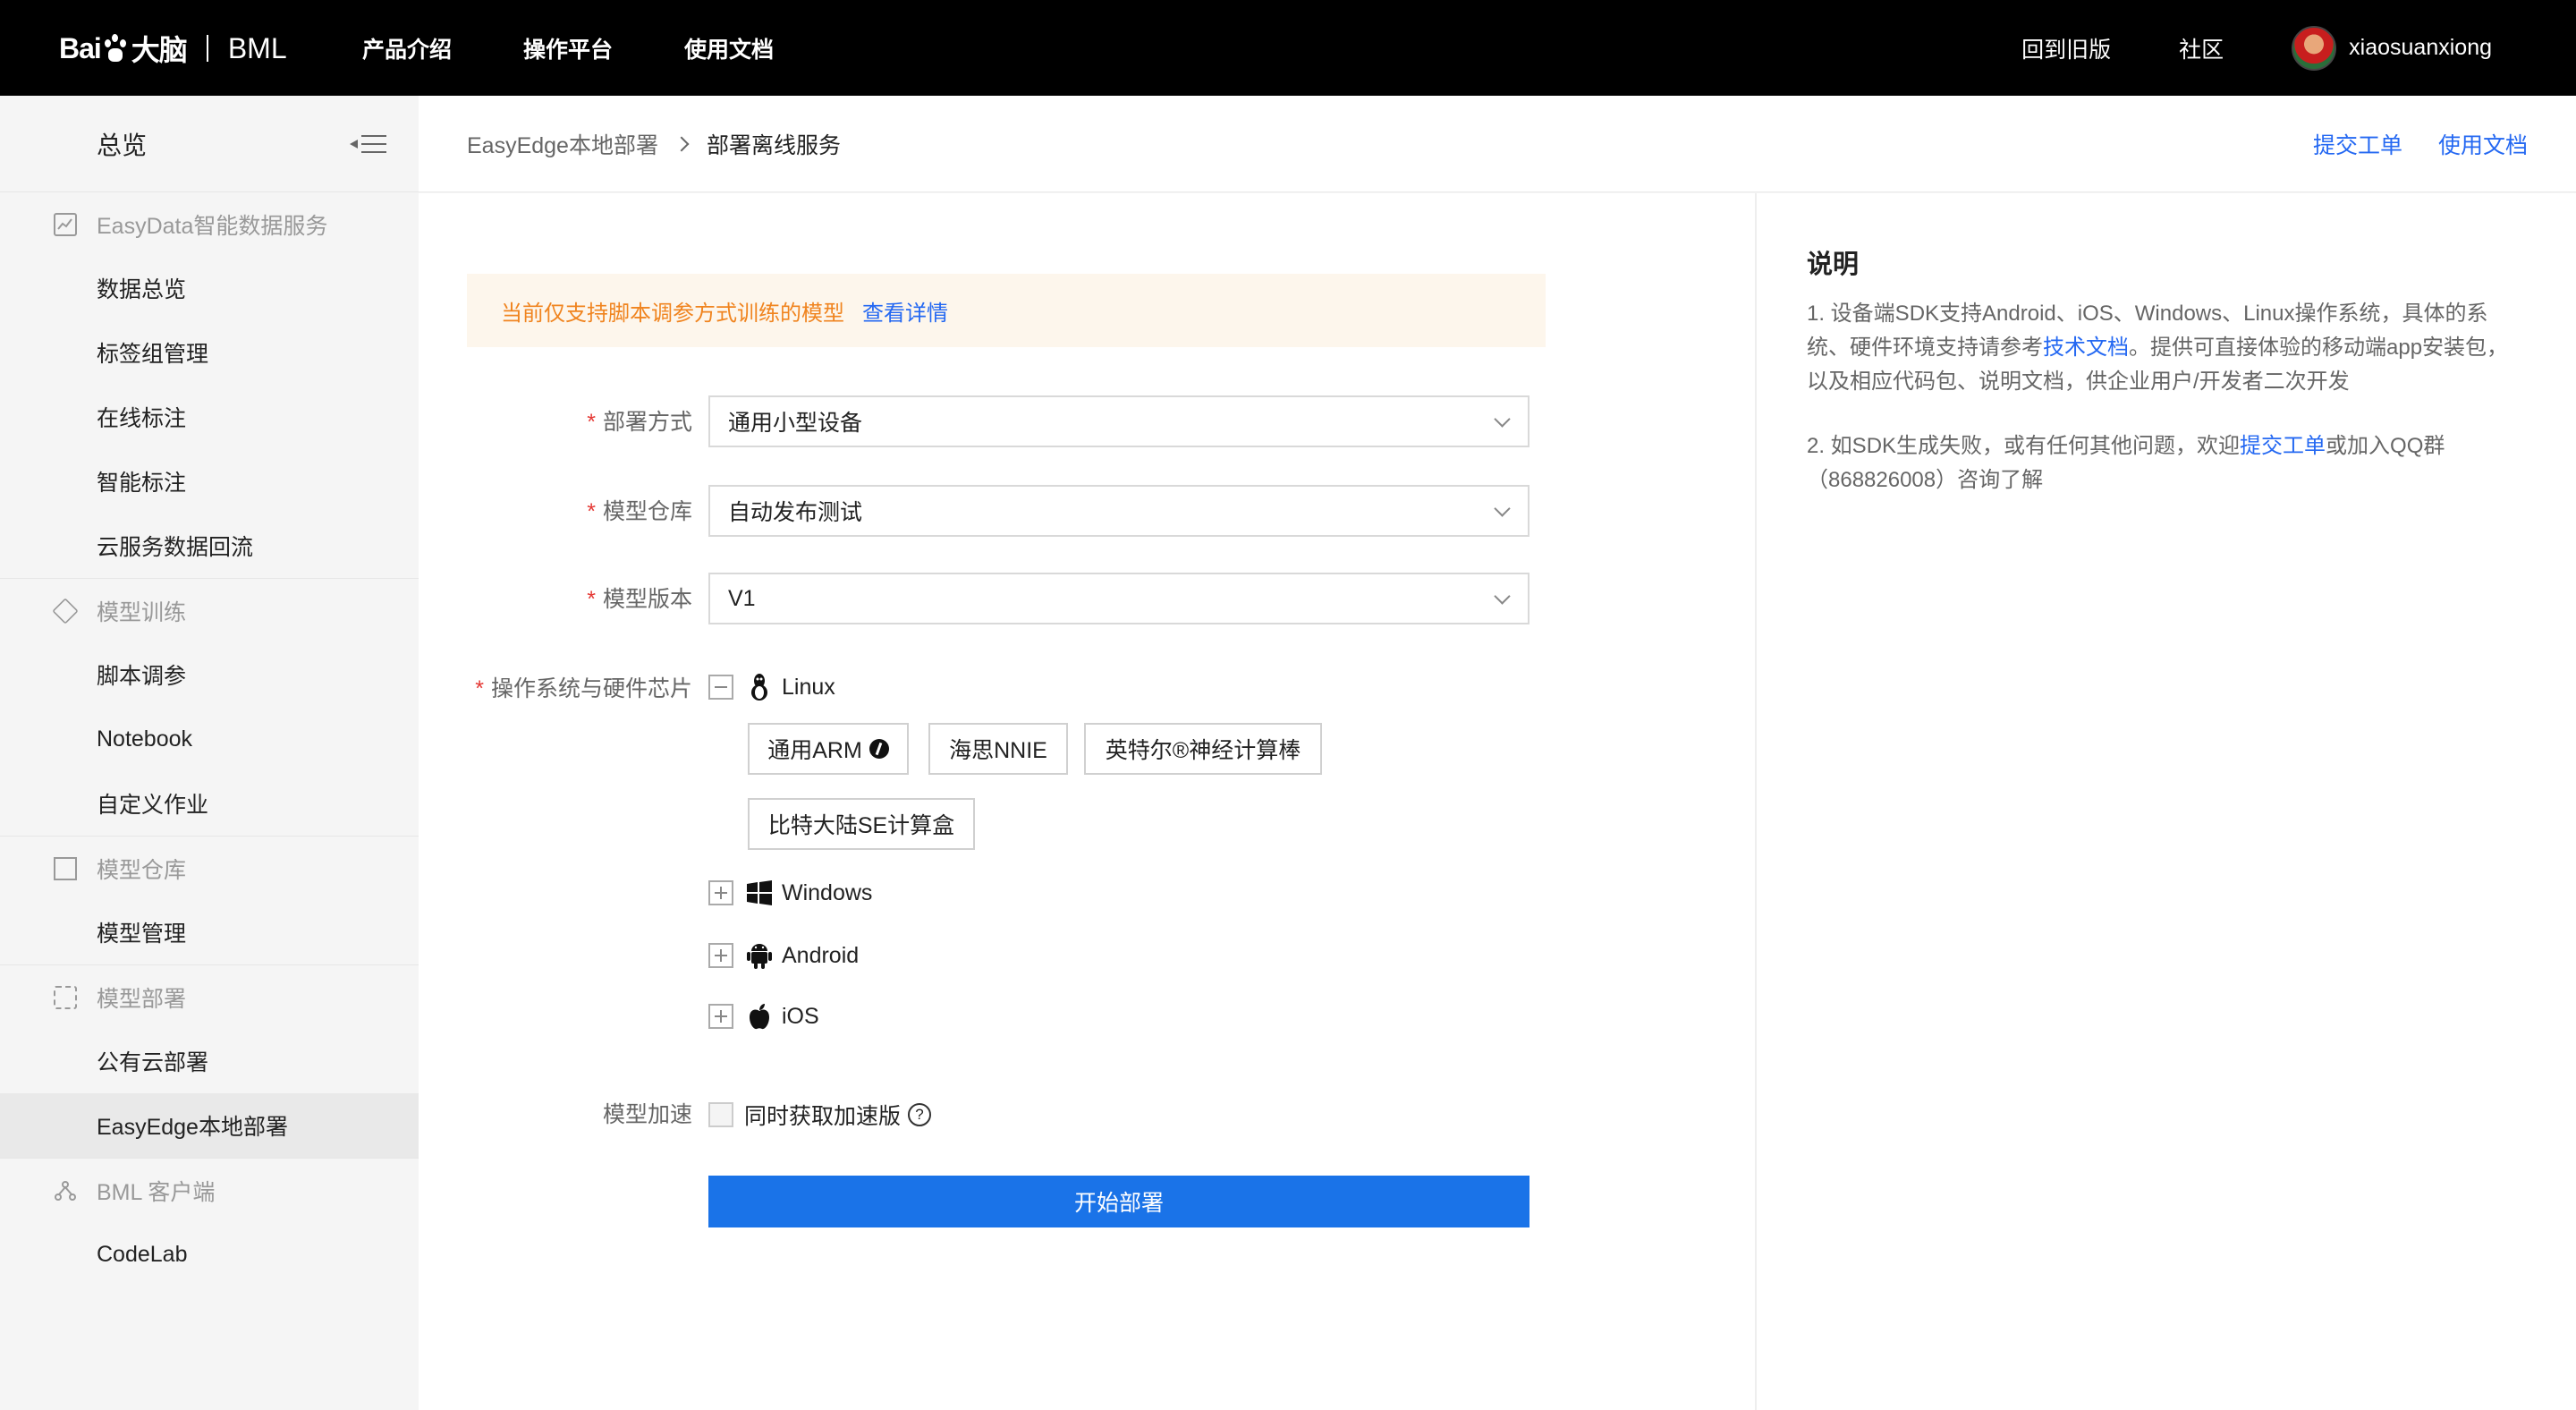 This screenshot has width=2576, height=1410. Describe the element at coordinates (2314, 48) in the screenshot. I see `avatar` at that location.